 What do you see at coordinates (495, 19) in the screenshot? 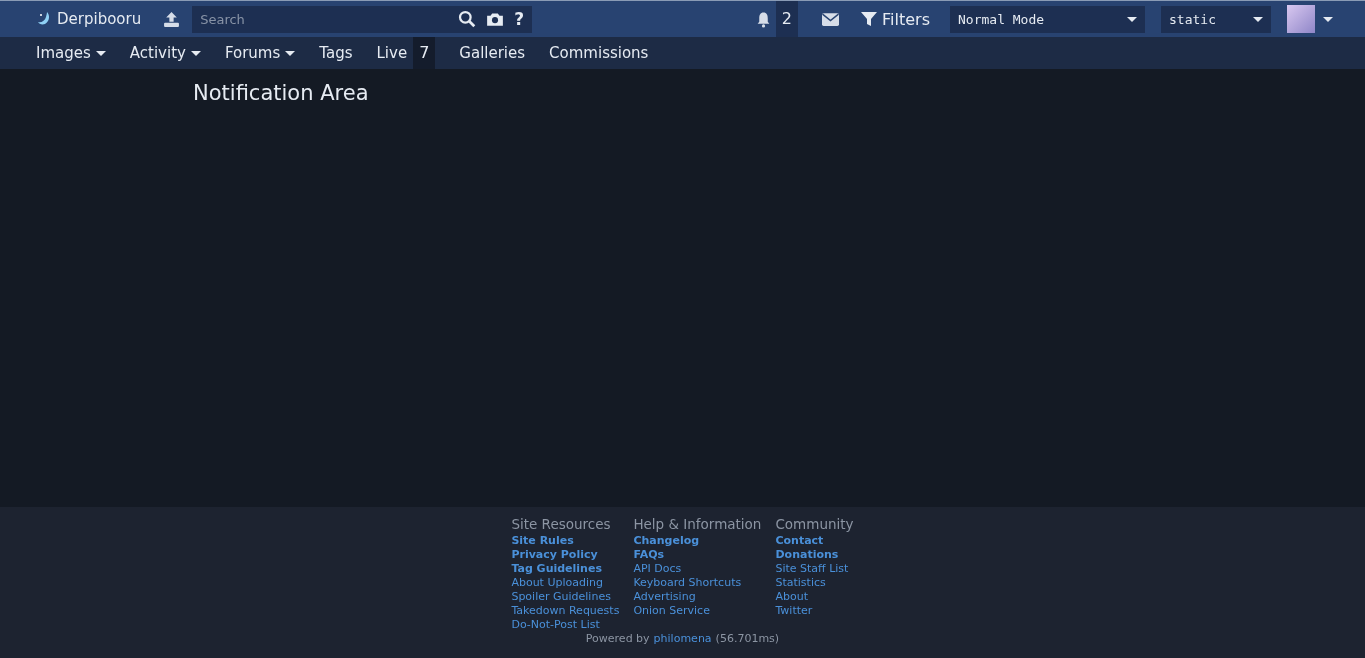
I see `camera-icon` at bounding box center [495, 19].